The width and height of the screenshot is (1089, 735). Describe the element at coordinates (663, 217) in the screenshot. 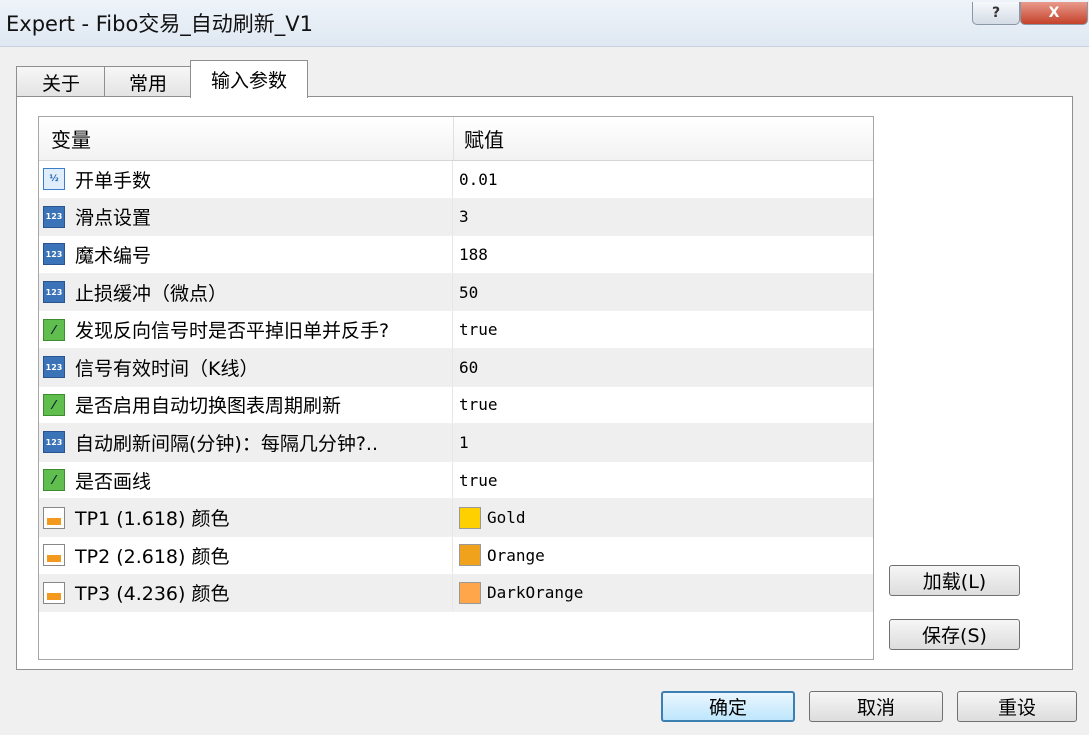

I see `value-cell: 3` at that location.